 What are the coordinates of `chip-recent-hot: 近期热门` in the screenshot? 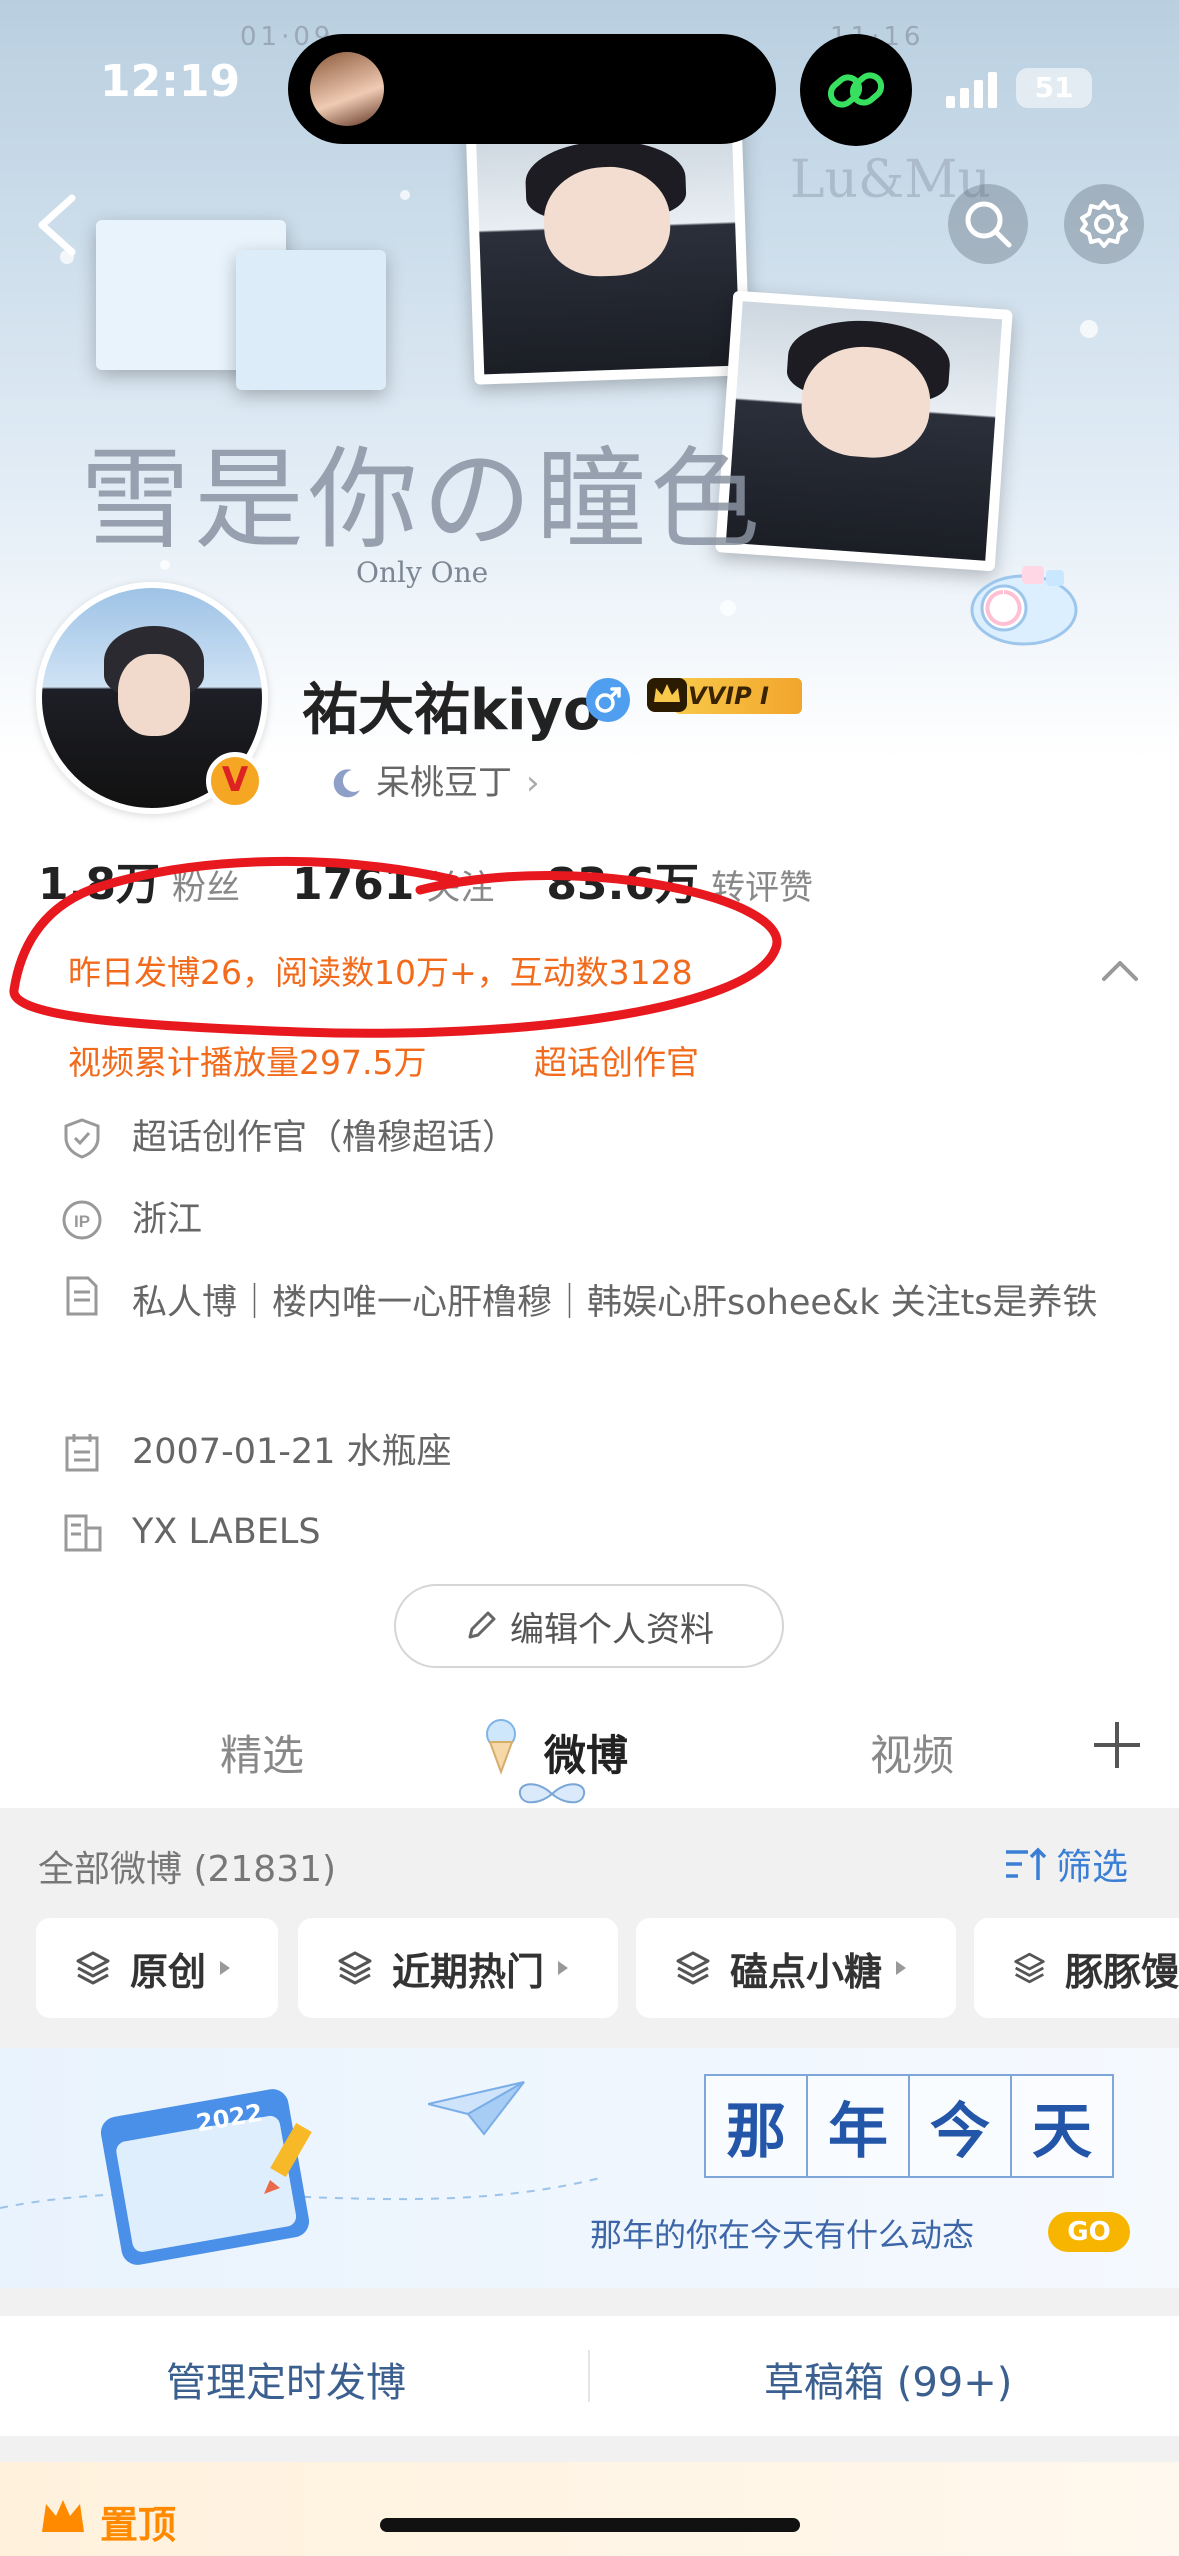 It's located at (458, 1968).